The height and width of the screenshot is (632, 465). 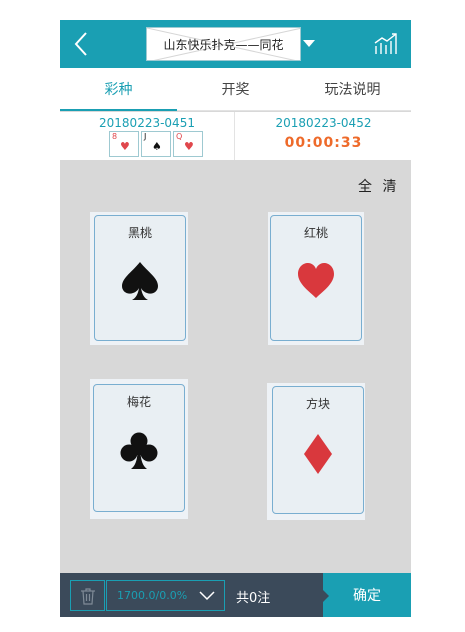 What do you see at coordinates (115, 136) in the screenshot?
I see `card-rank: 8` at bounding box center [115, 136].